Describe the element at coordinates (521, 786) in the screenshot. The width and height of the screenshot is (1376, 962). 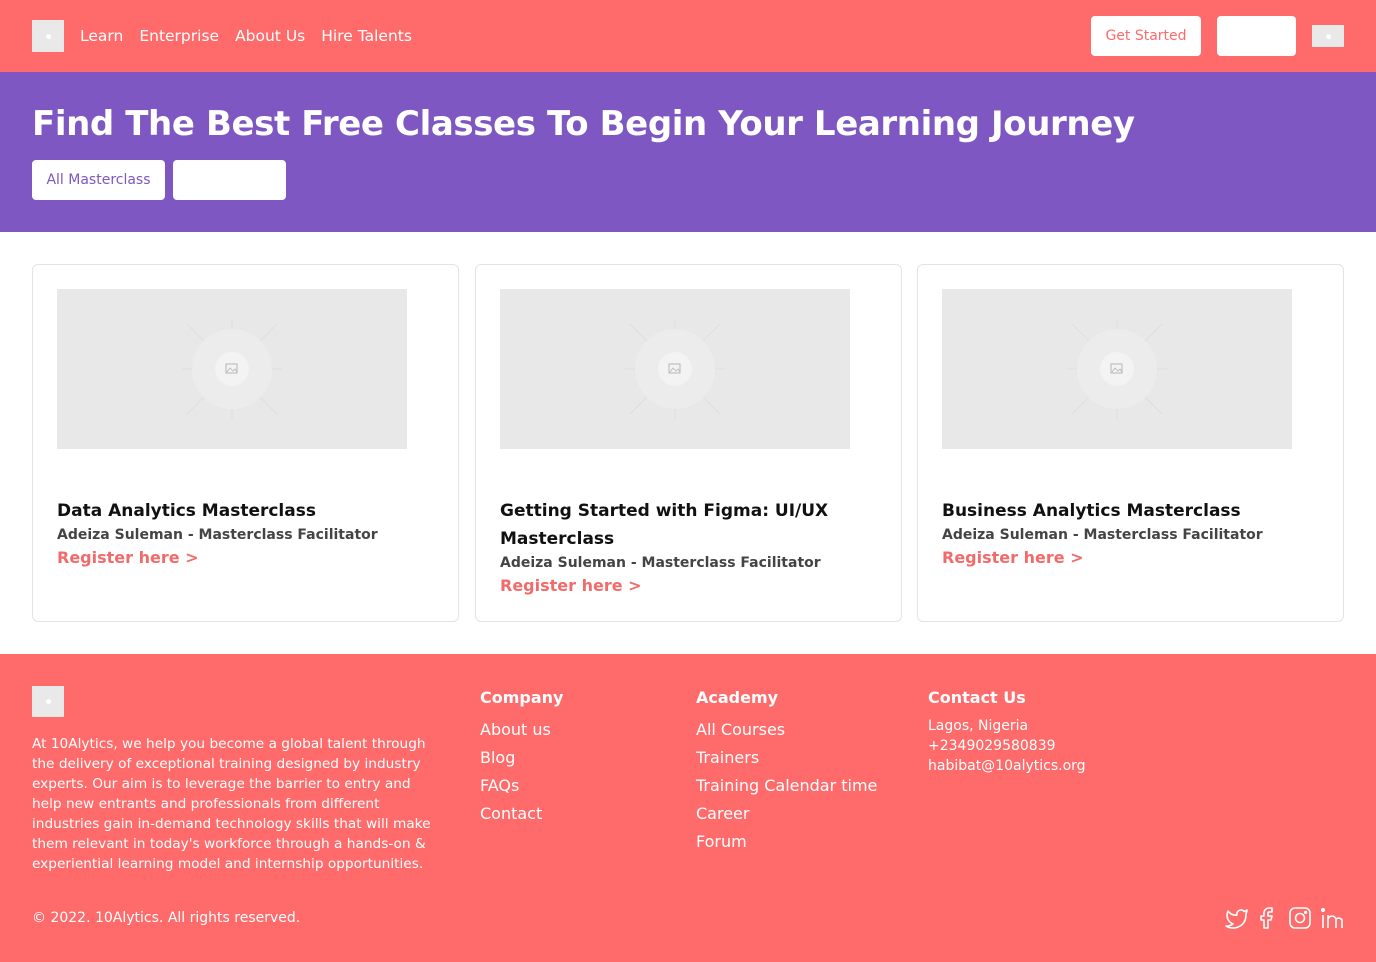
I see `footer-link-faqs: FAQs` at that location.